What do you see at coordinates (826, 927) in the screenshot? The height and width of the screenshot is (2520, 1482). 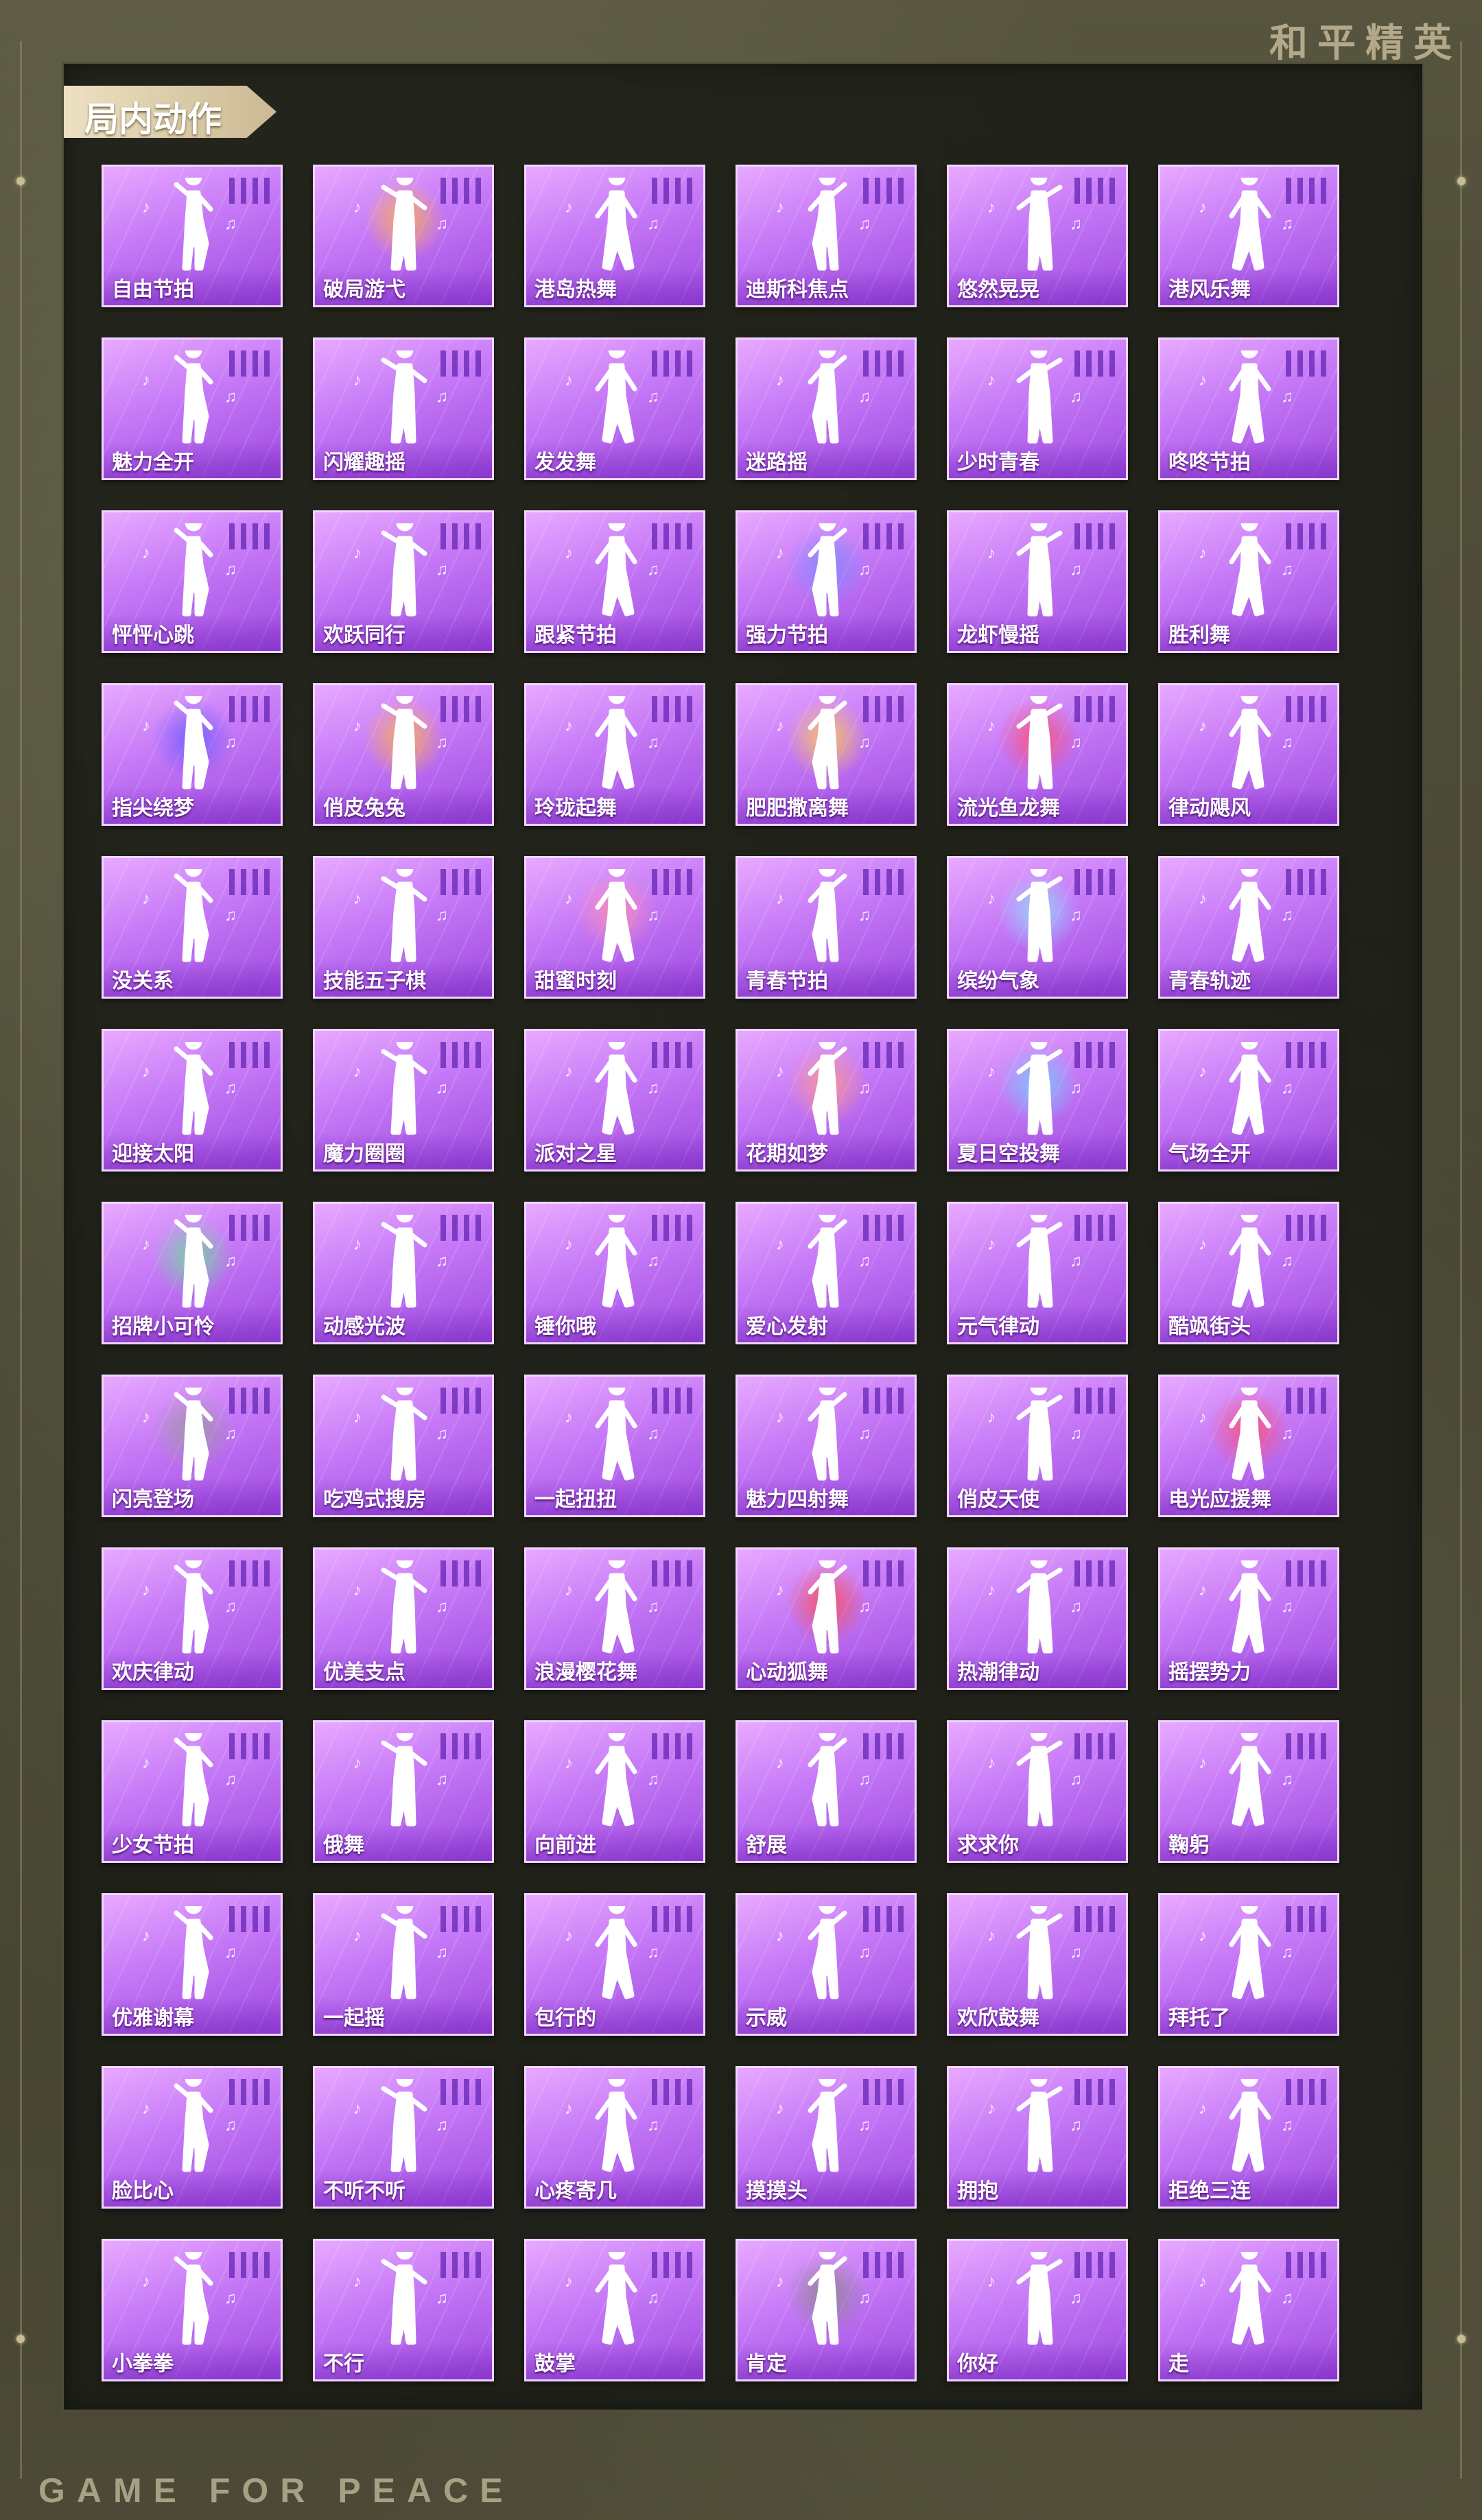 I see `emote-card: ♪ ♫ 青春节拍` at bounding box center [826, 927].